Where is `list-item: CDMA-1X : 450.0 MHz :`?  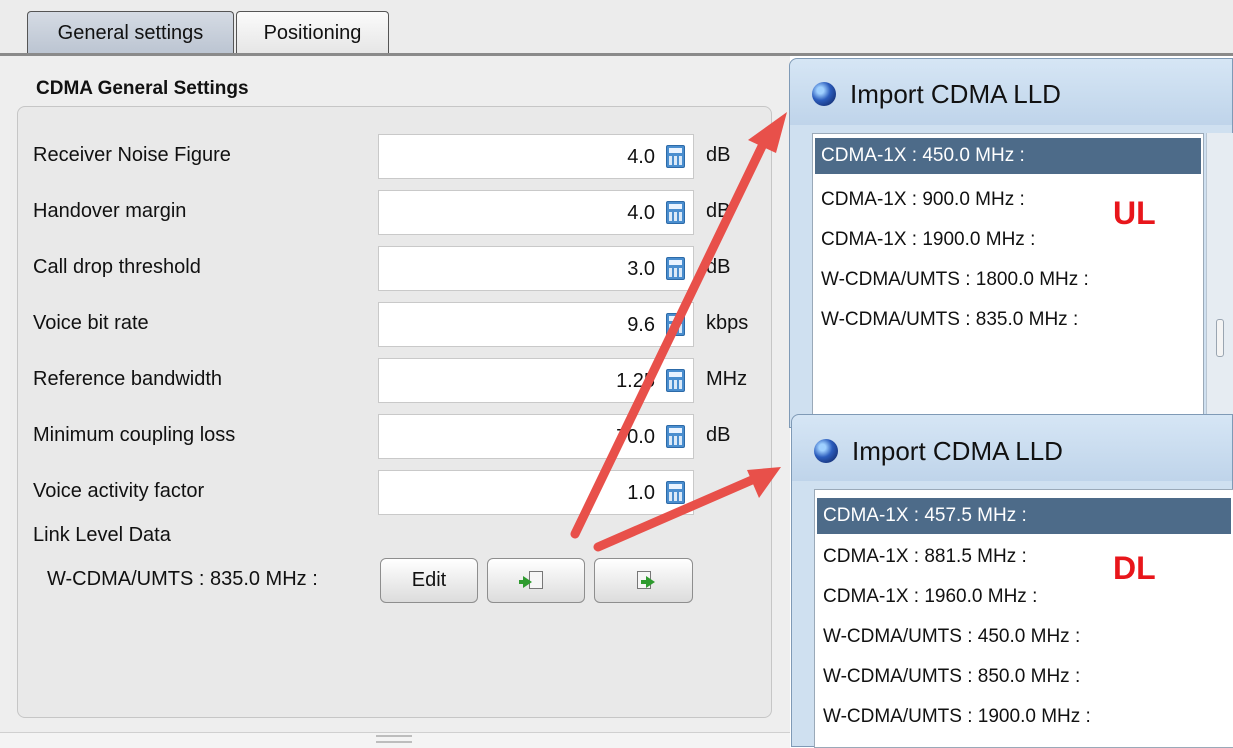 list-item: CDMA-1X : 450.0 MHz : is located at coordinates (1008, 156).